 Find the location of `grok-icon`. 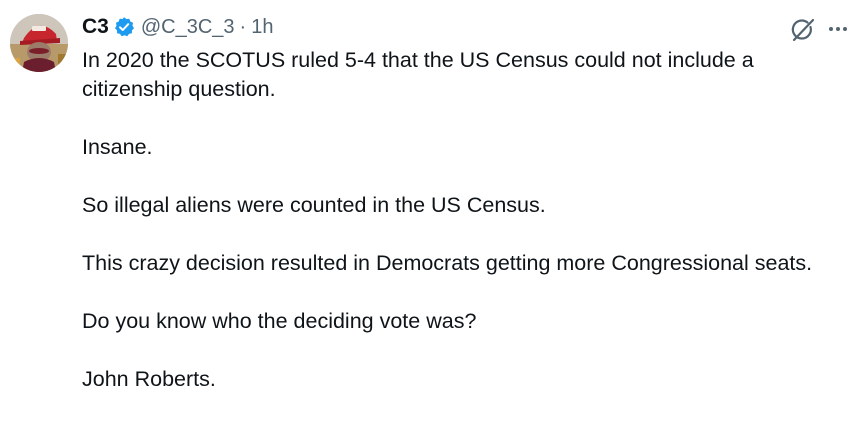

grok-icon is located at coordinates (803, 30).